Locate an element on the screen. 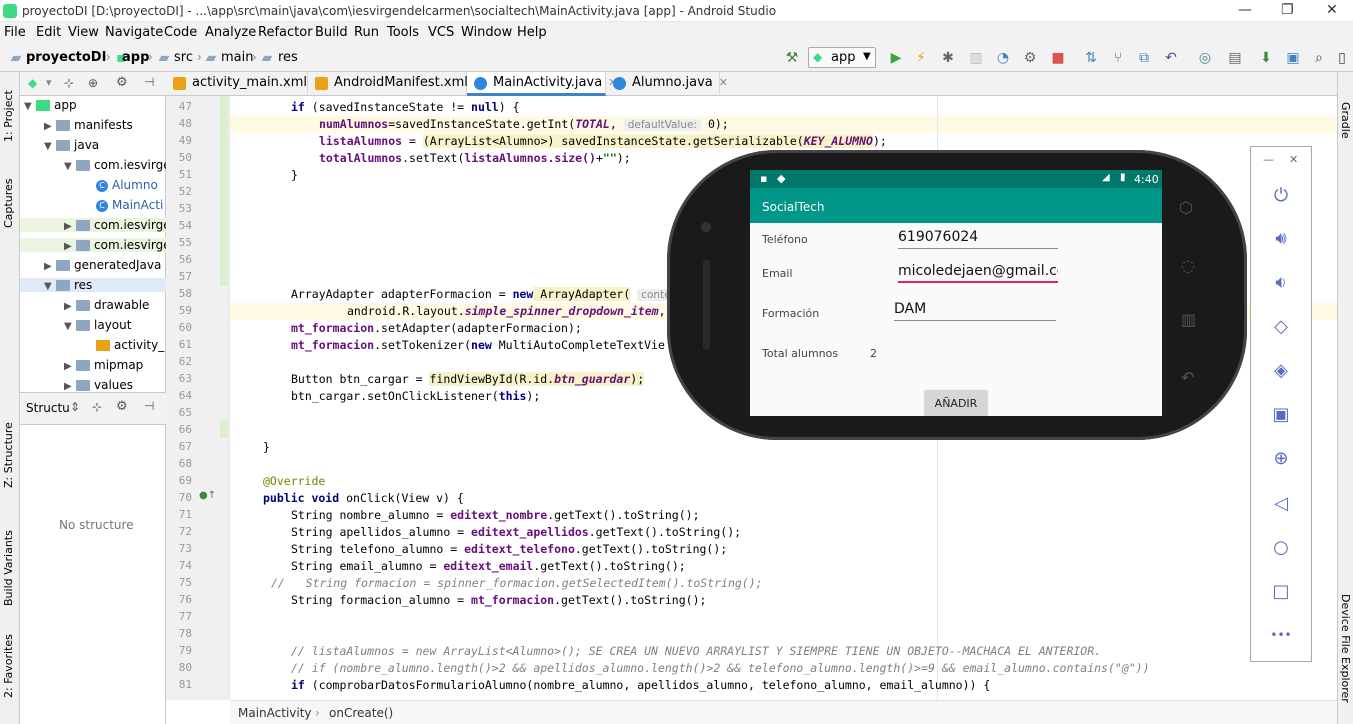 Image resolution: width=1353 pixels, height=724 pixels. tab-main-activity: MainActivity.java✕ is located at coordinates (542, 84).